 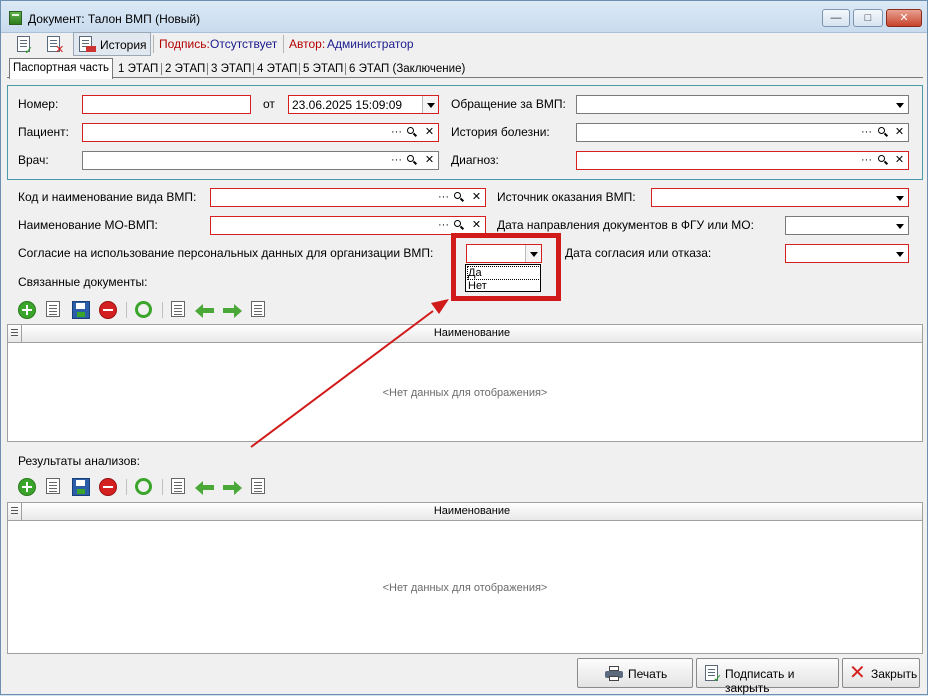 I want to click on consent-dropdown-list: Да Нет, so click(x=503, y=278).